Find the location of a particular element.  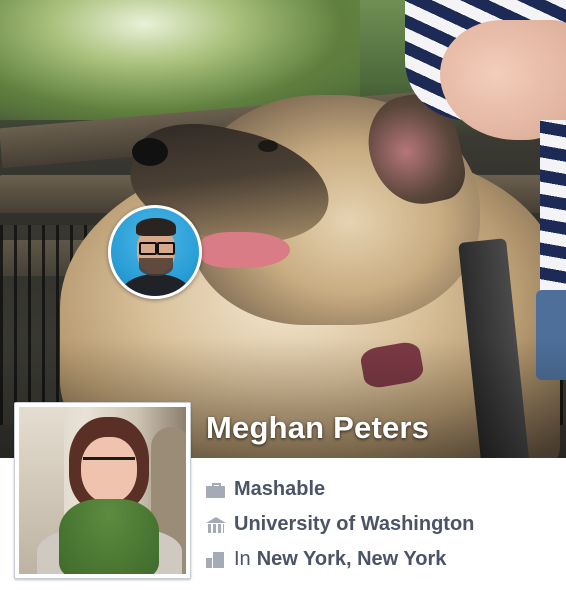

dog-nose is located at coordinates (150, 152).